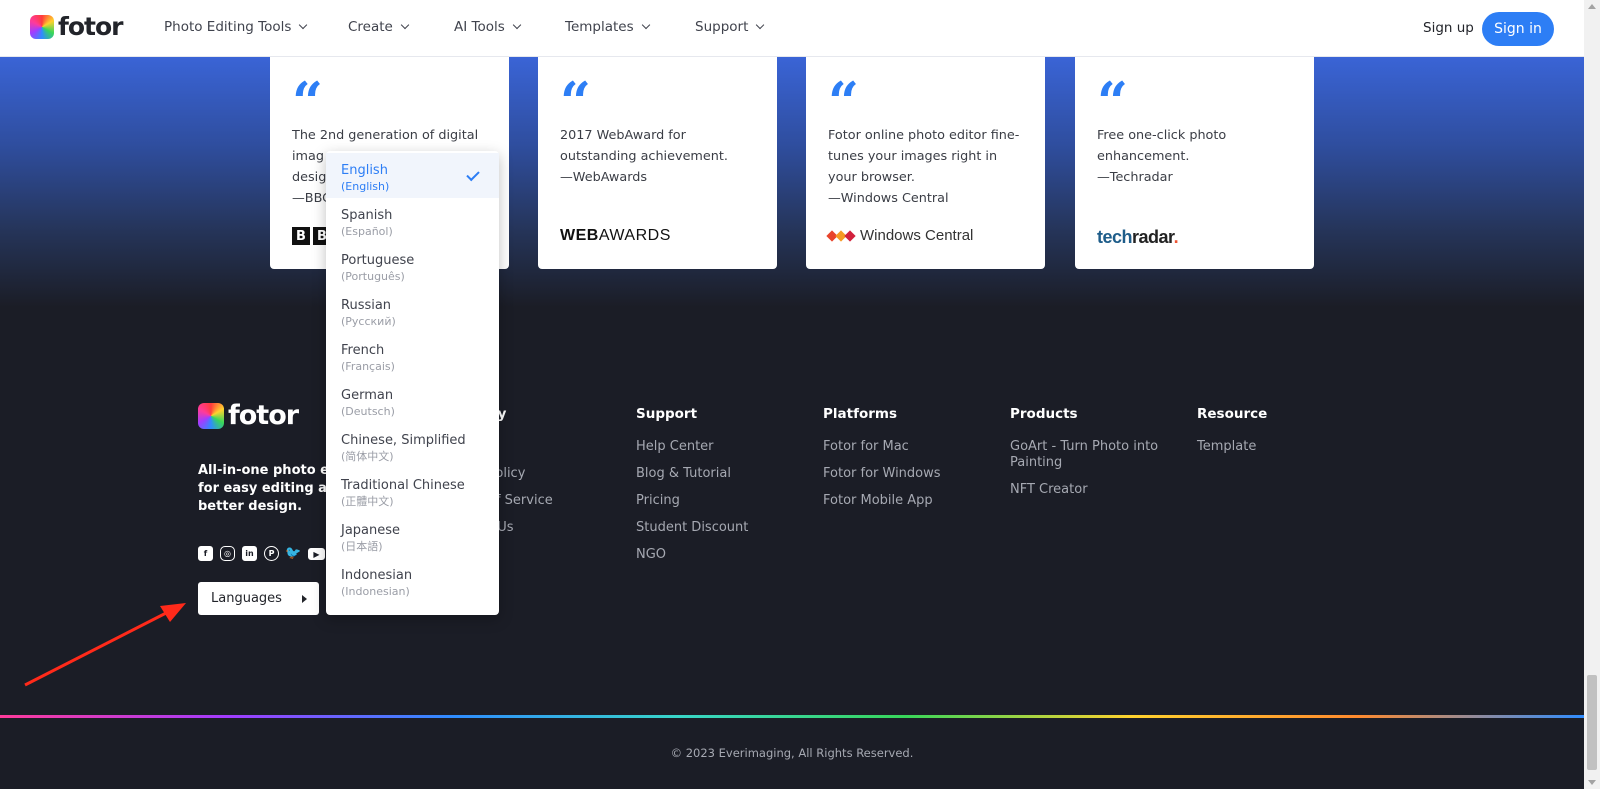 The height and width of the screenshot is (789, 1600). Describe the element at coordinates (692, 528) in the screenshot. I see `footer-link: Student Discount` at that location.